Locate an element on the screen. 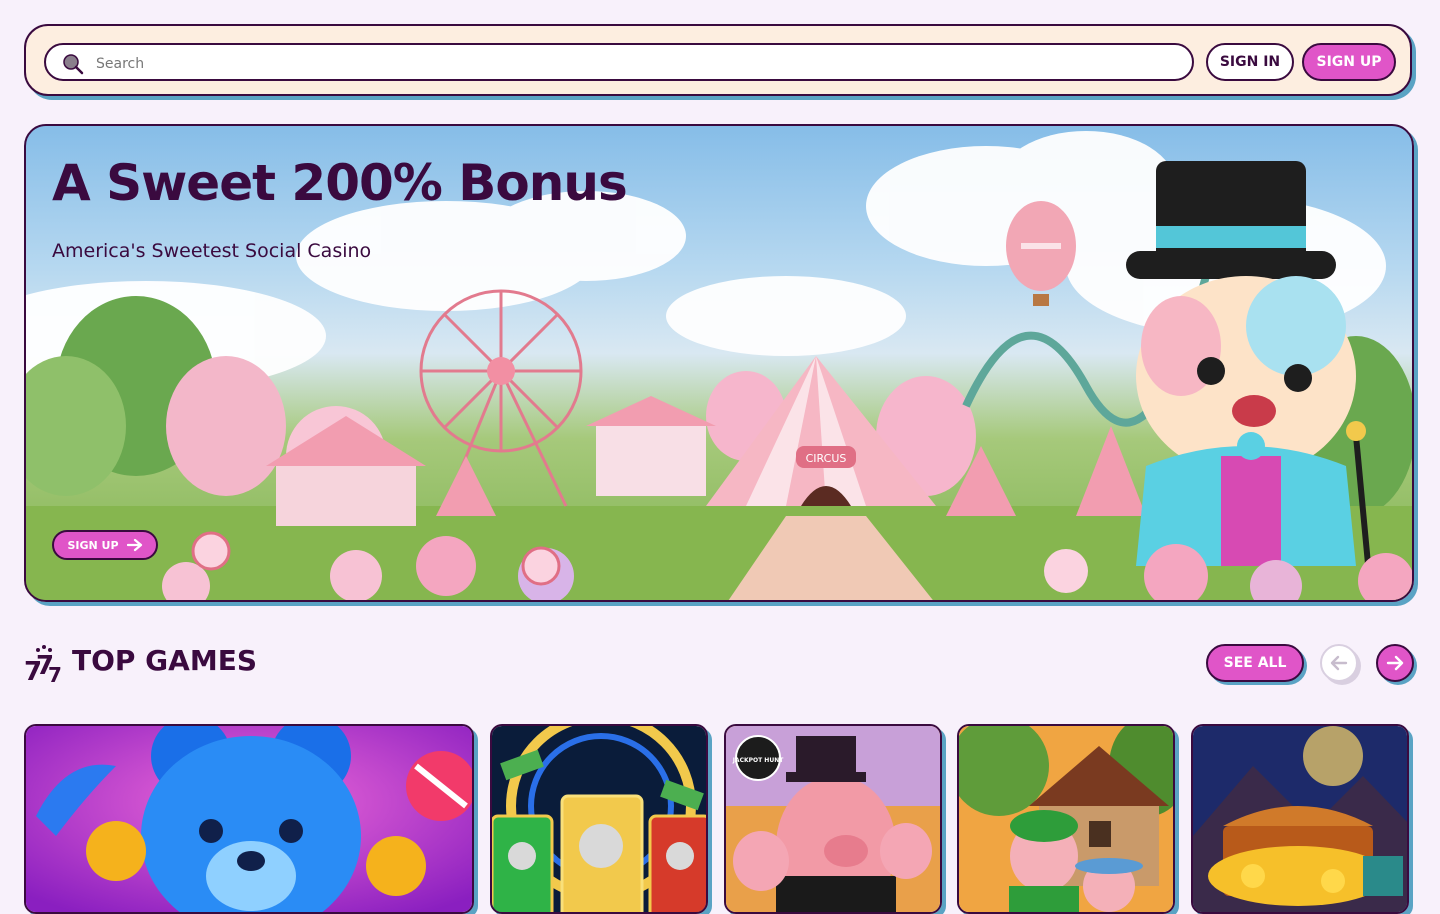 The height and width of the screenshot is (914, 1440). carousel-next-button is located at coordinates (1395, 663).